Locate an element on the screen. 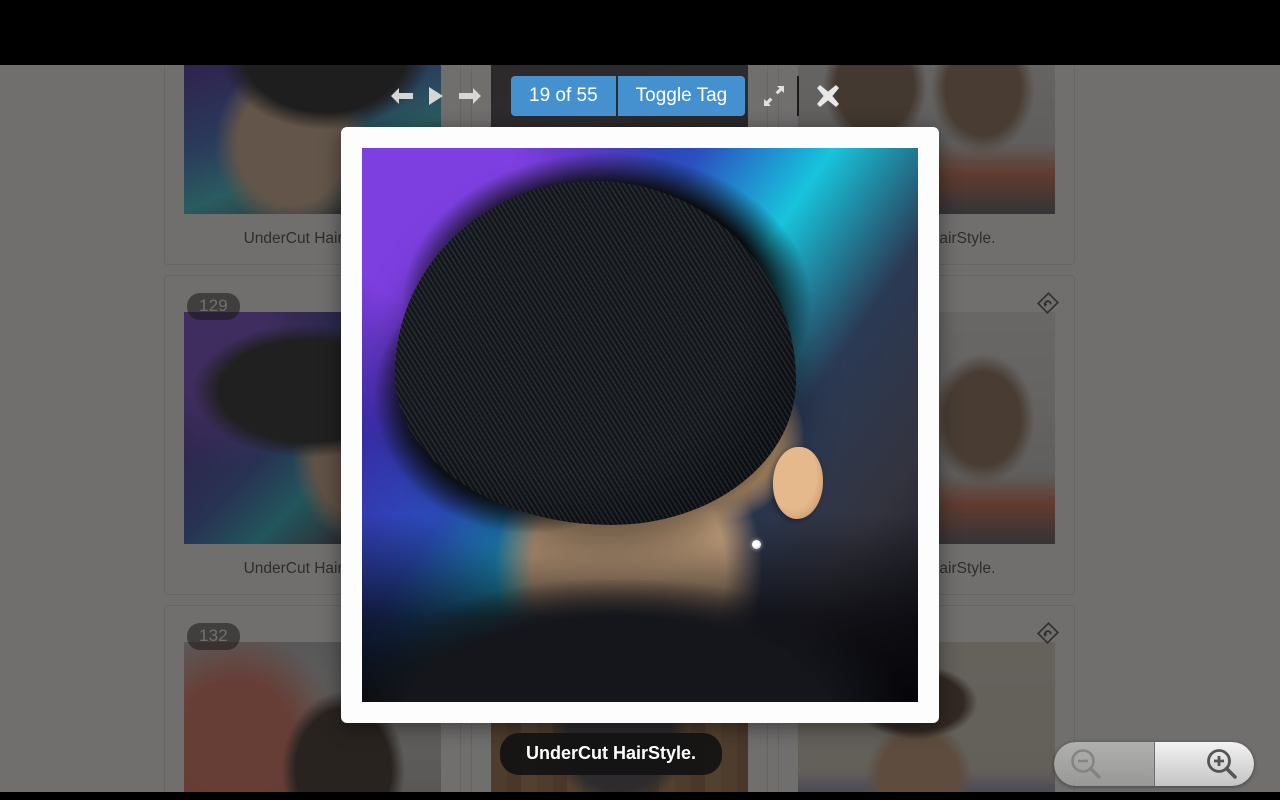 This screenshot has width=1280, height=800. bottom-black-bar is located at coordinates (640, 796).